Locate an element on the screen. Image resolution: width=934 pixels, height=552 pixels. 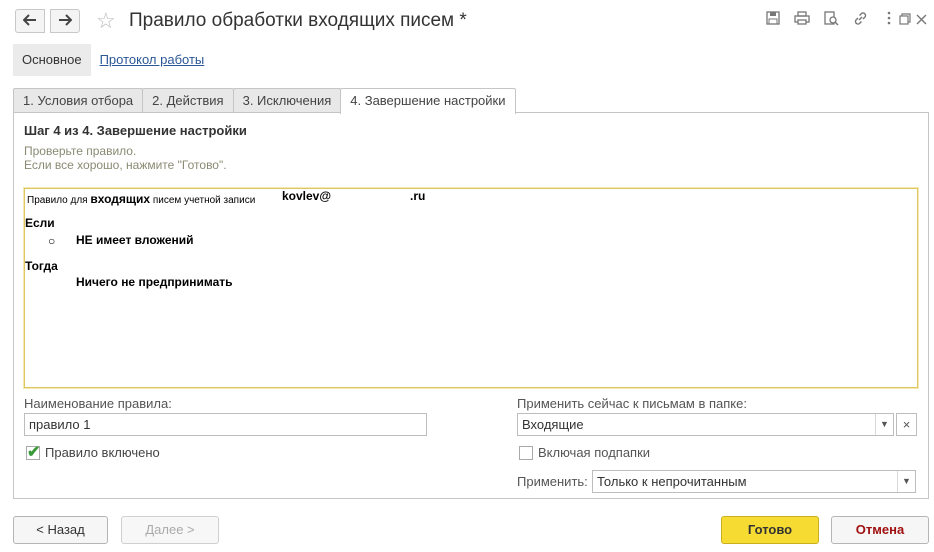
preview-condition: НЕ имеет вложений is located at coordinates (135, 240).